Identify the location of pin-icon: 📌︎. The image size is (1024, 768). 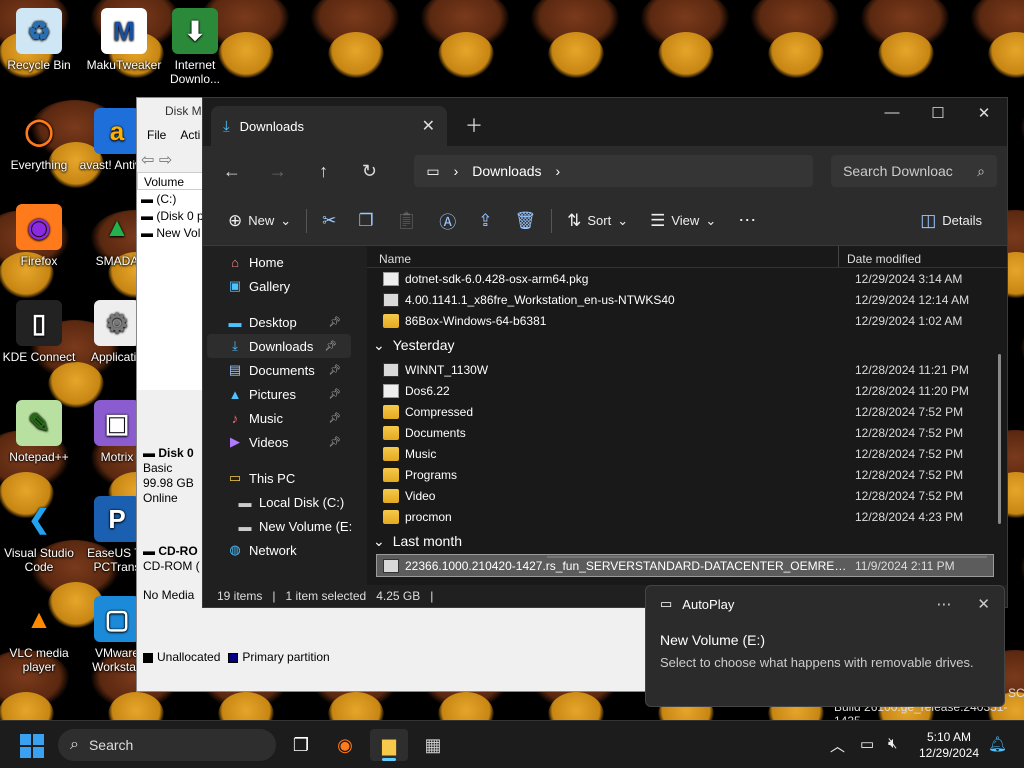
(334, 370).